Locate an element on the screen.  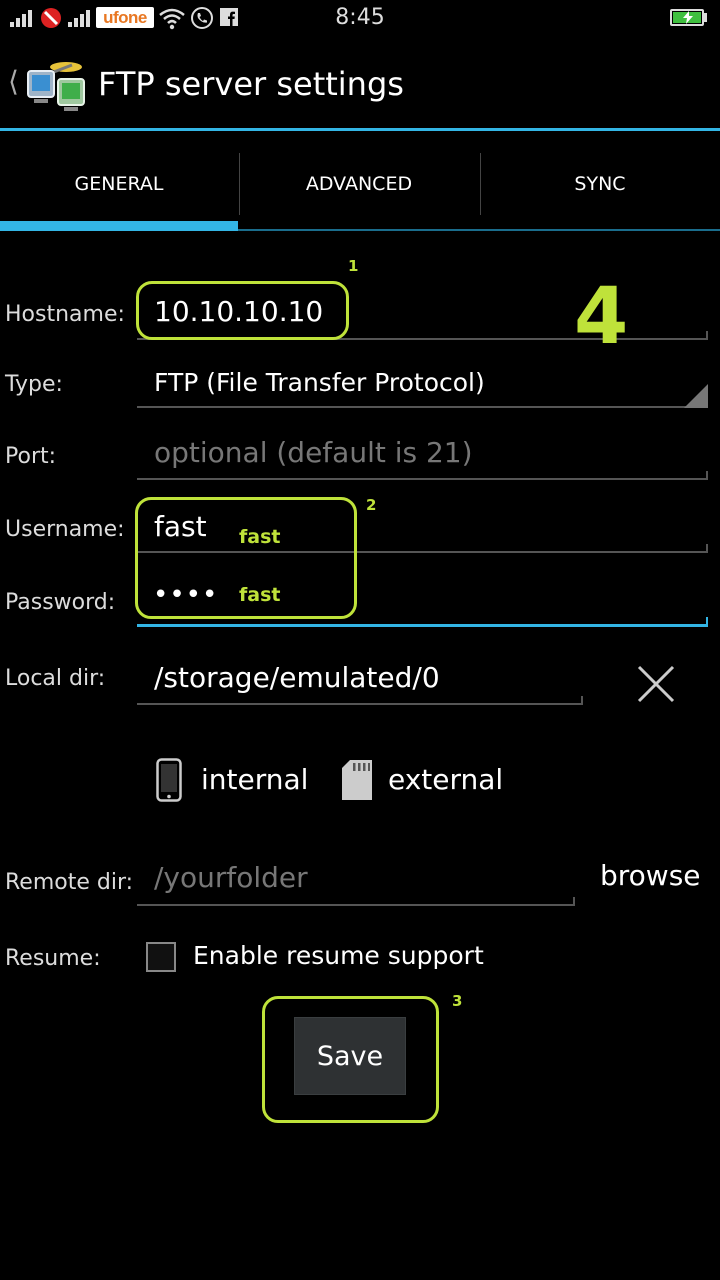
spinner-arrow-icon is located at coordinates (696, 396).